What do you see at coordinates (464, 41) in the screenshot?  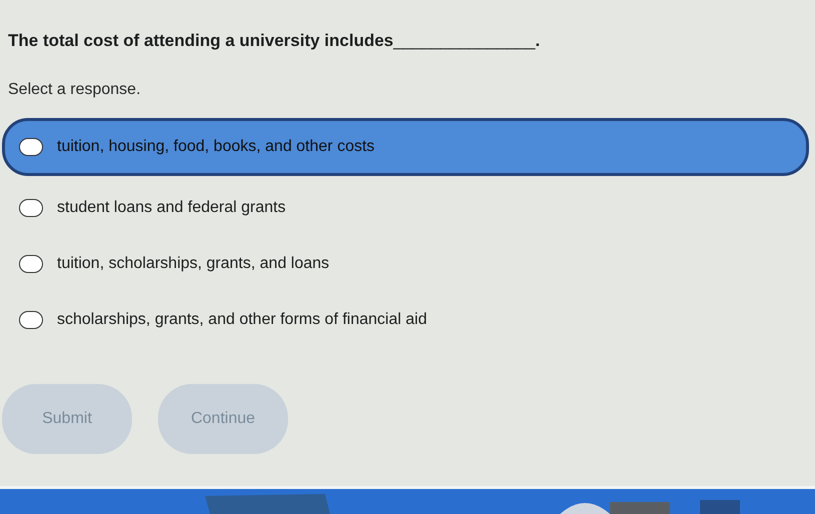 I see `answer-blank: _______________` at bounding box center [464, 41].